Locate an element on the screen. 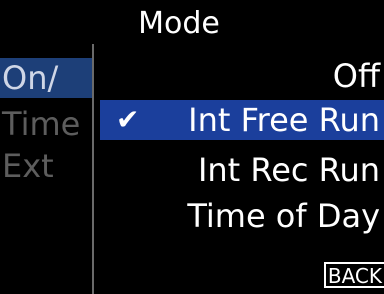  popup-title: Mode is located at coordinates (179, 23).